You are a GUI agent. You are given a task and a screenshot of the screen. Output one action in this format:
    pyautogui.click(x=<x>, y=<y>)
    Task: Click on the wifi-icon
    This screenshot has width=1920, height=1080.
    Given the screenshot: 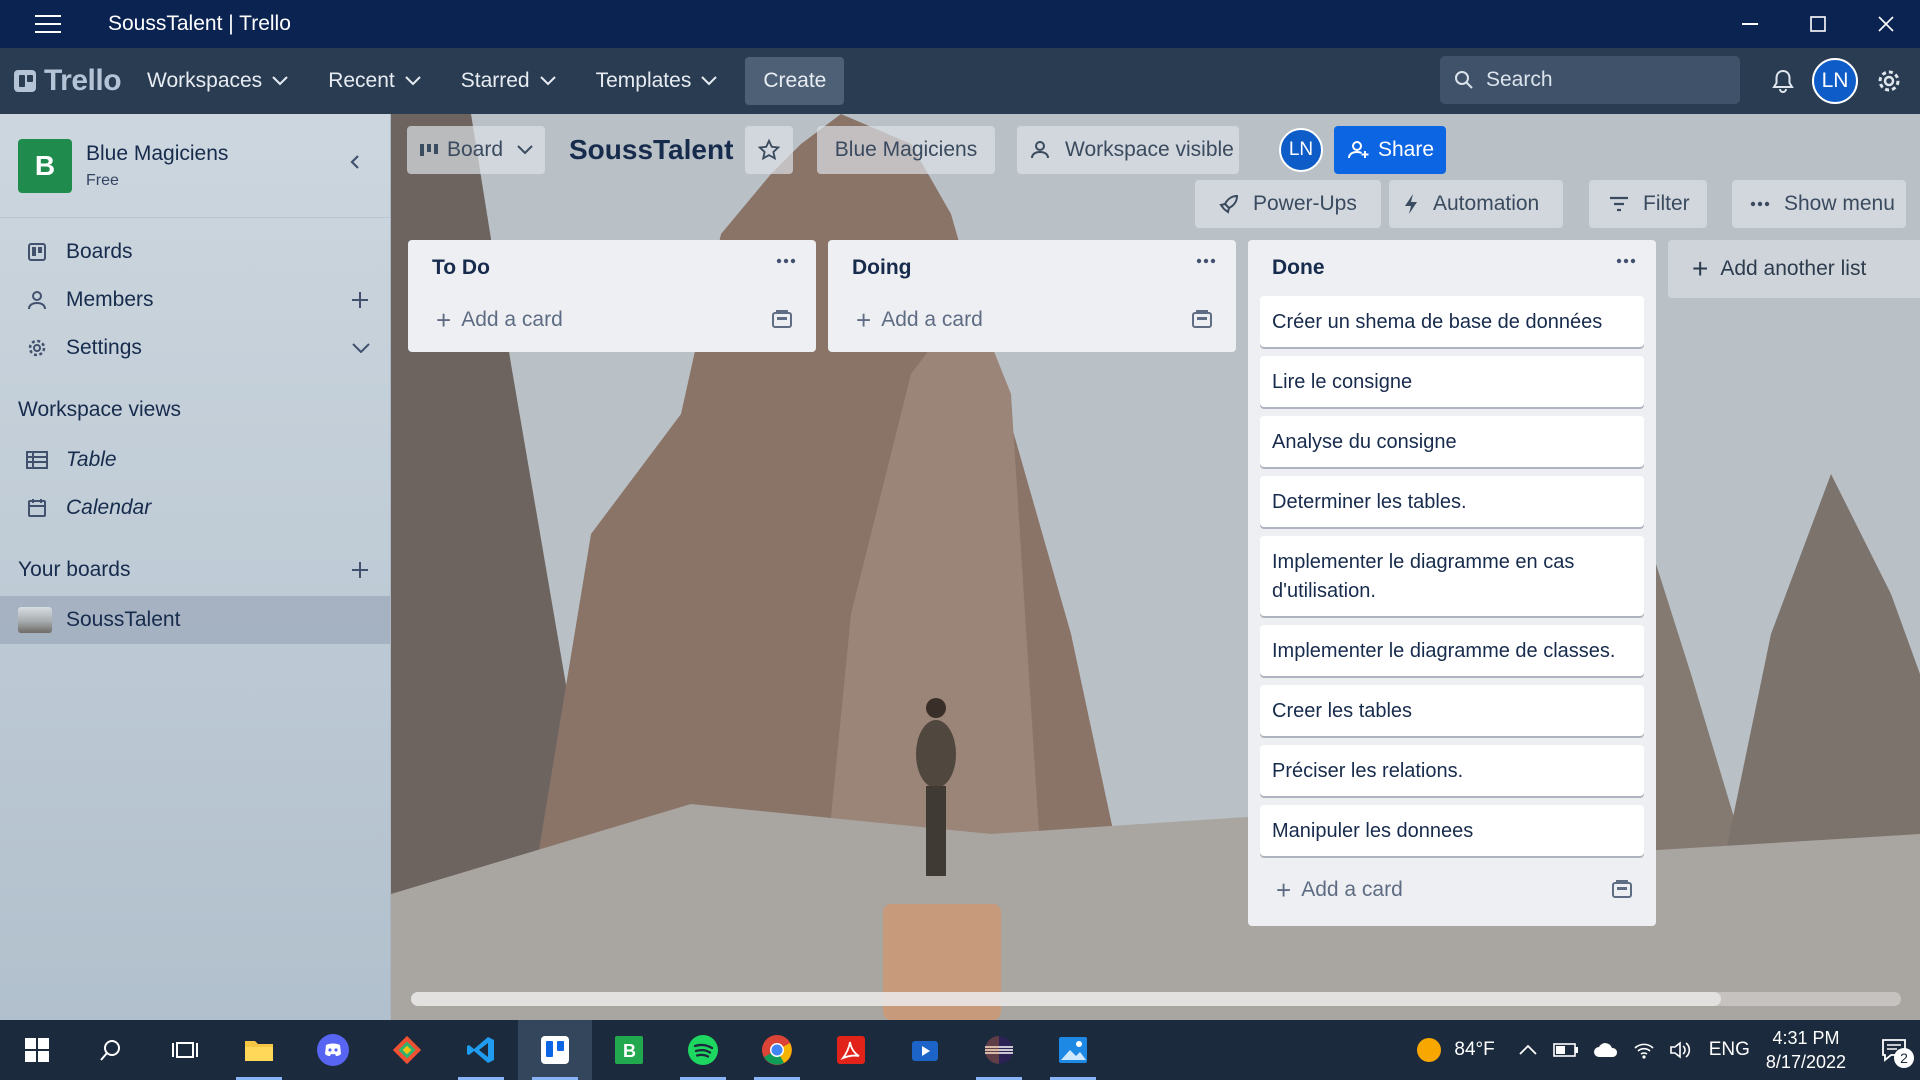 What is the action you would take?
    pyautogui.click(x=1644, y=1050)
    